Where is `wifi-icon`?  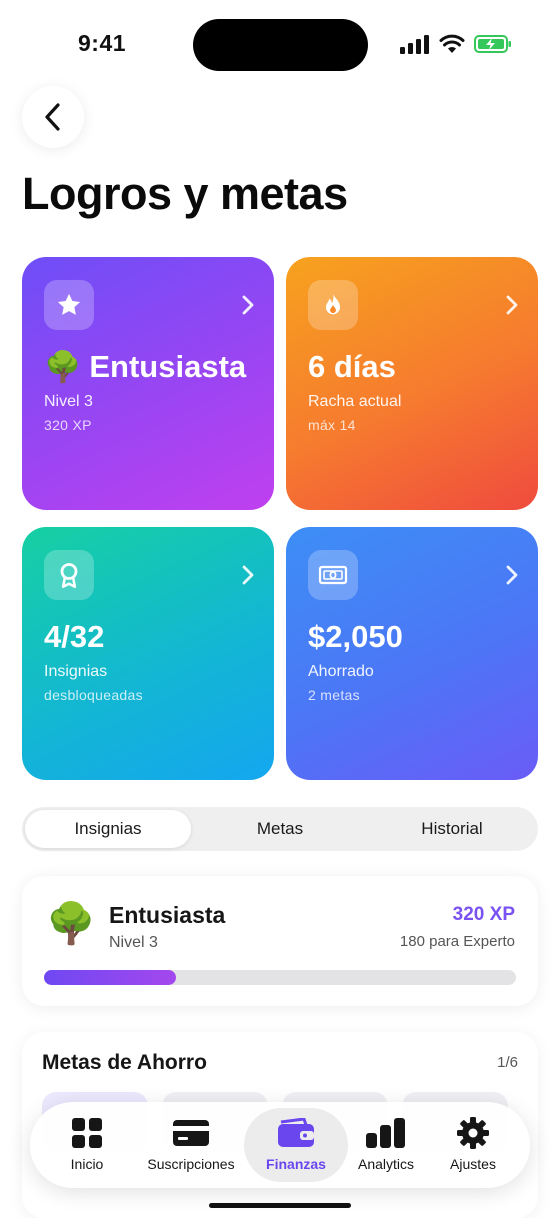
wifi-icon is located at coordinates (452, 43).